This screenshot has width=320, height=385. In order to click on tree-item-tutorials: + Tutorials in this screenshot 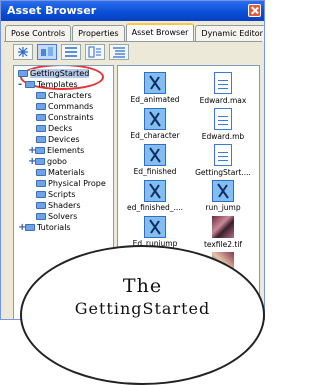, I will do `click(44, 227)`.